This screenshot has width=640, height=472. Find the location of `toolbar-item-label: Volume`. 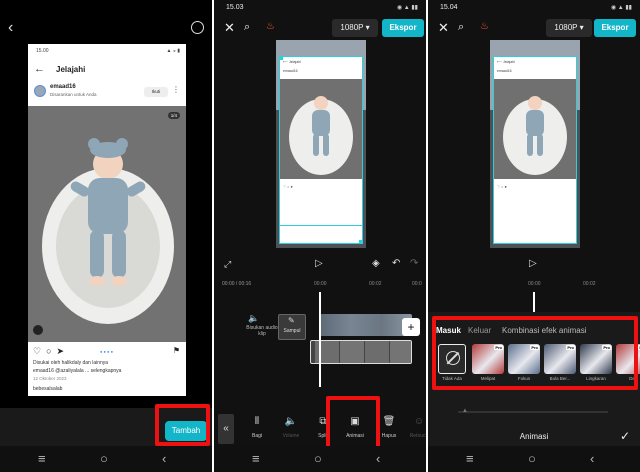

toolbar-item-label: Volume is located at coordinates (291, 436).